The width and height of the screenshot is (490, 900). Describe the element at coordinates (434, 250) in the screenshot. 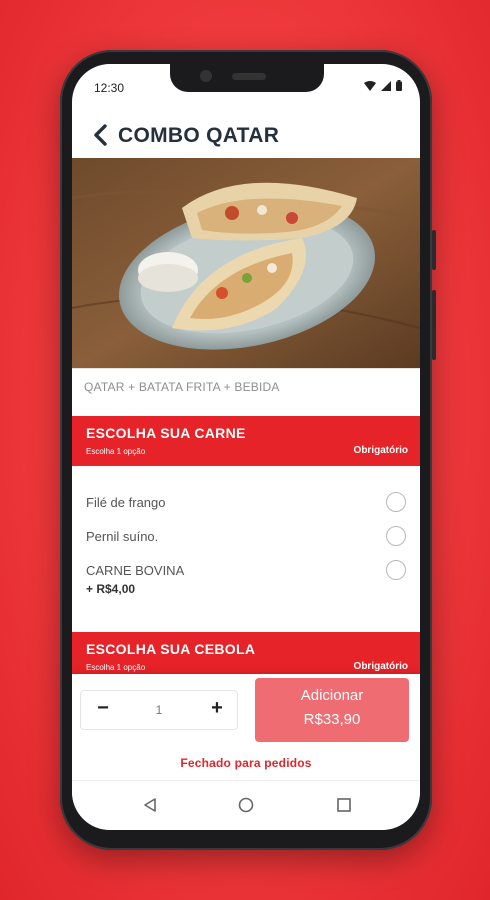

I see `volume-button` at that location.